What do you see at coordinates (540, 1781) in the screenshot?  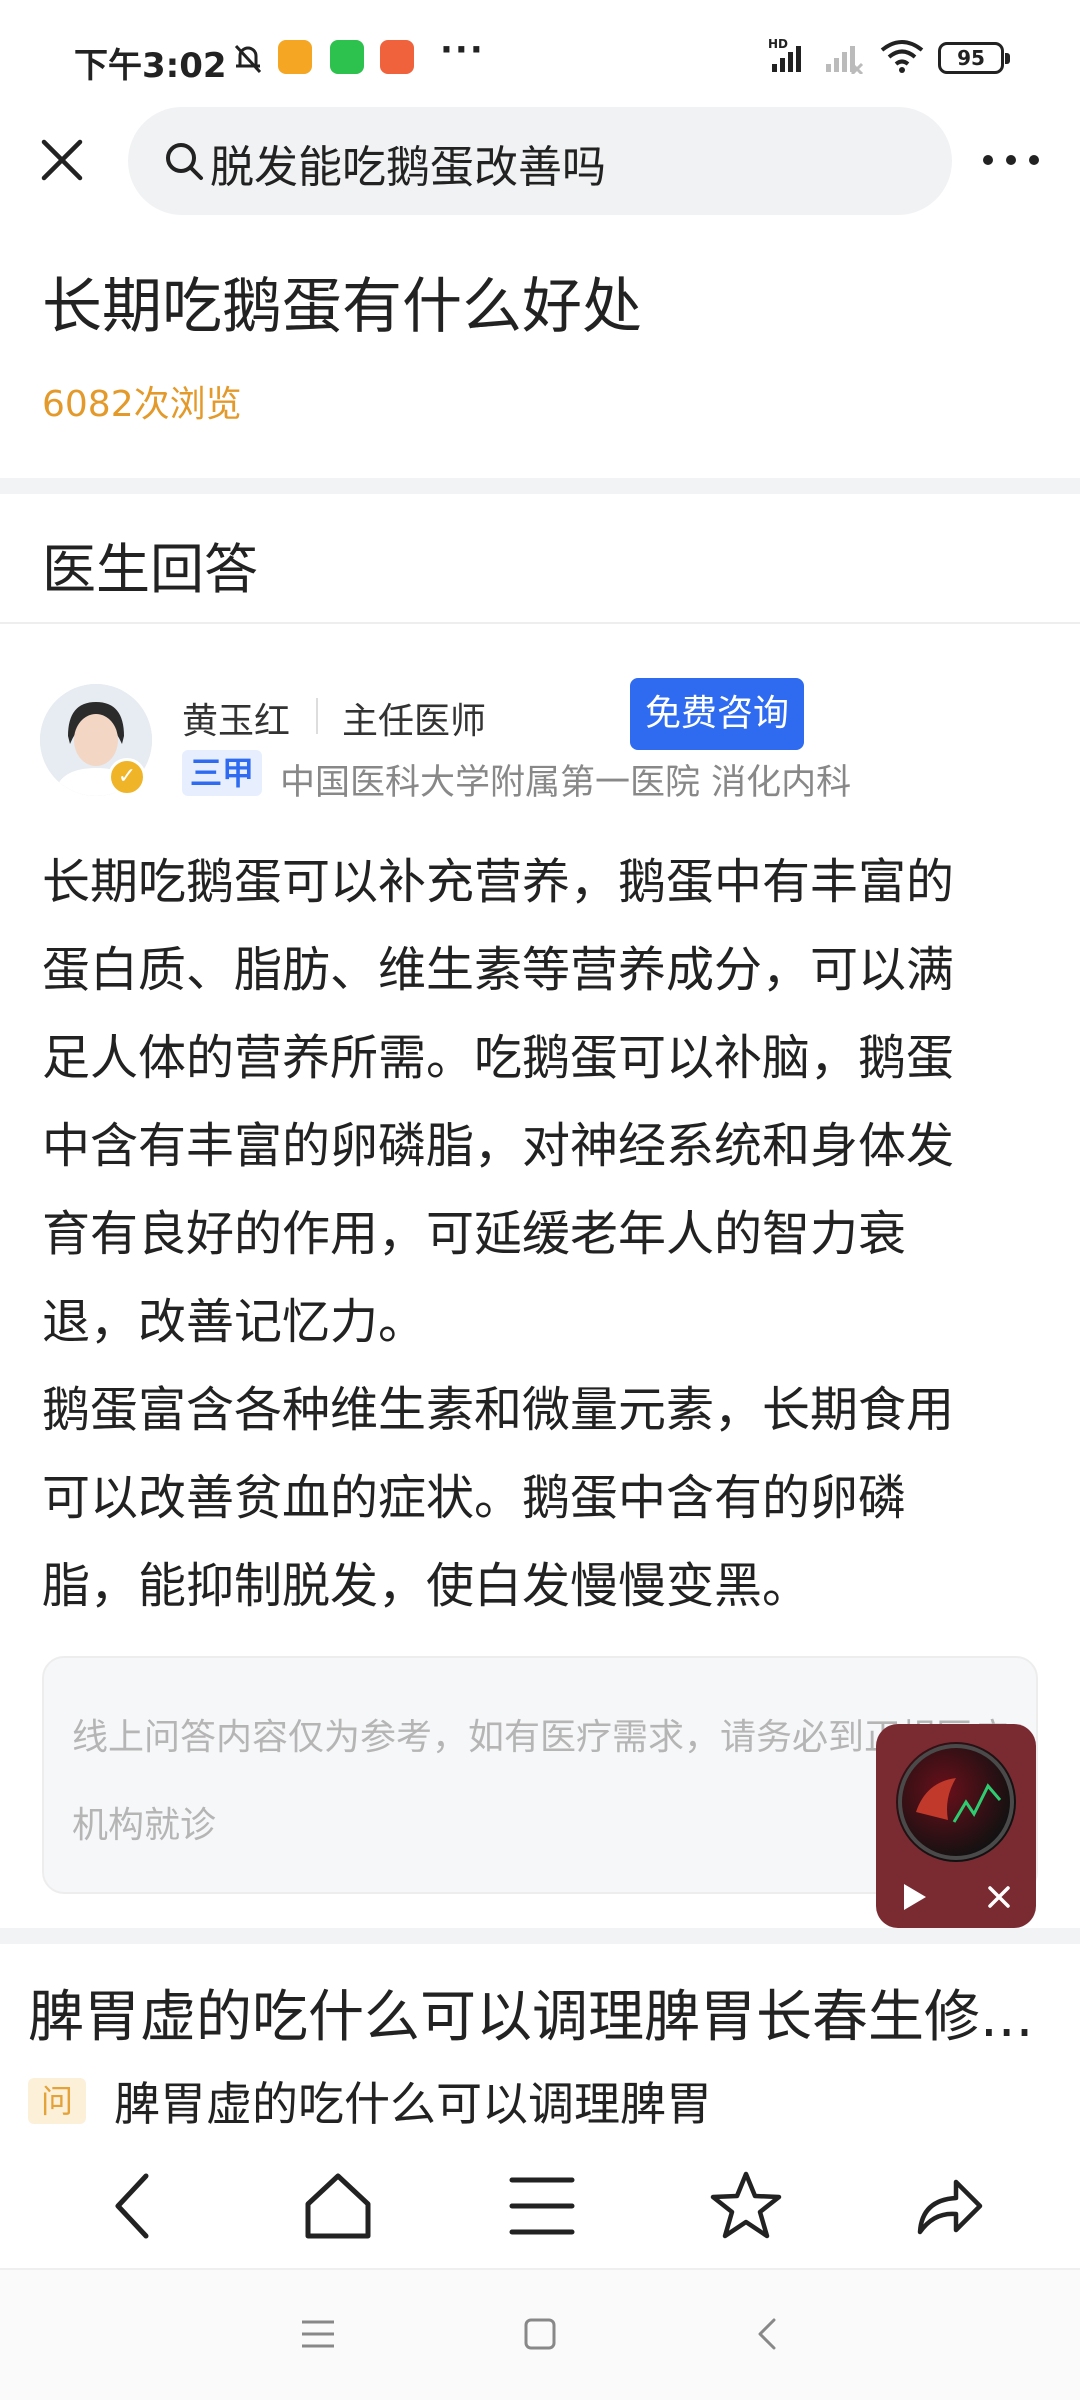 I see `disclaimer-text: 线上问答内容仅为参考，如有医疗需求，请务必到正规医疗机构就诊` at bounding box center [540, 1781].